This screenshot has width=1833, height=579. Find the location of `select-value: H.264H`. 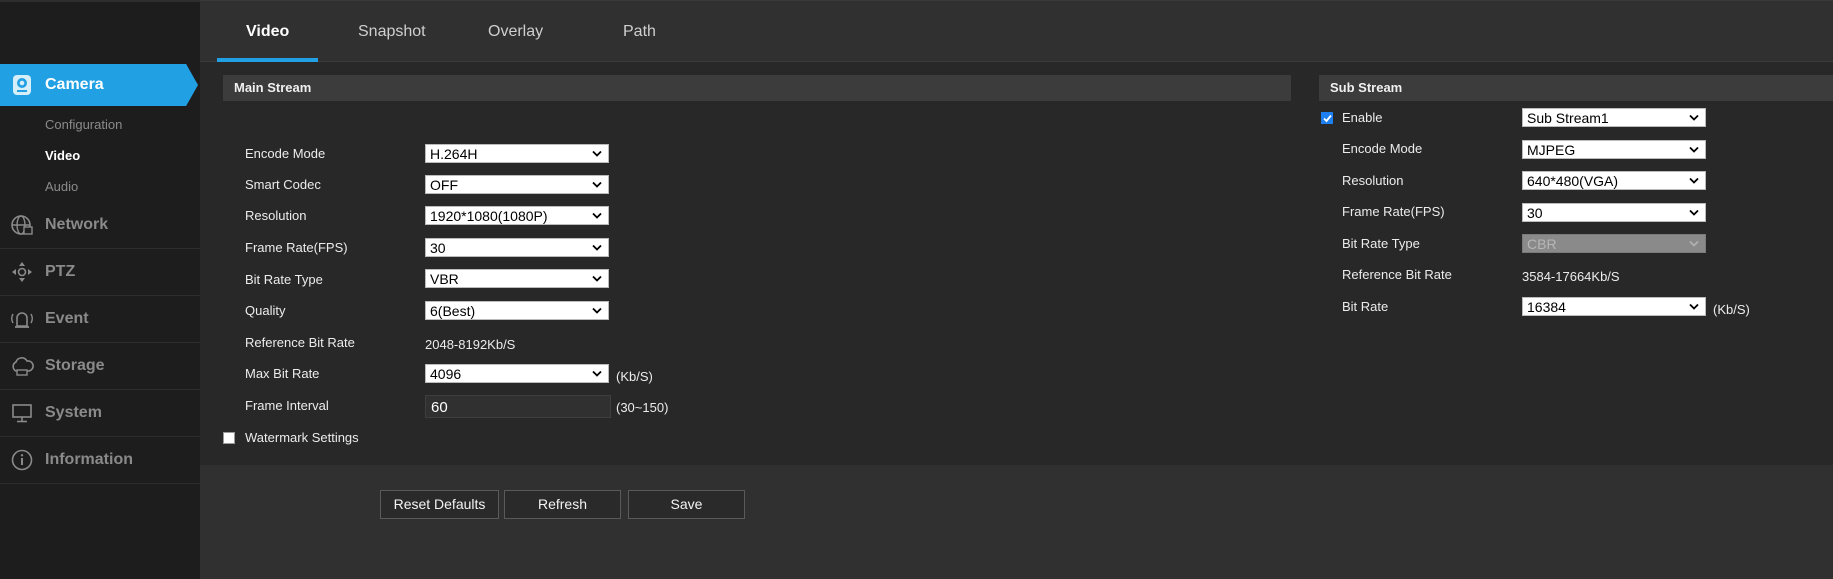

select-value: H.264H is located at coordinates (454, 154).